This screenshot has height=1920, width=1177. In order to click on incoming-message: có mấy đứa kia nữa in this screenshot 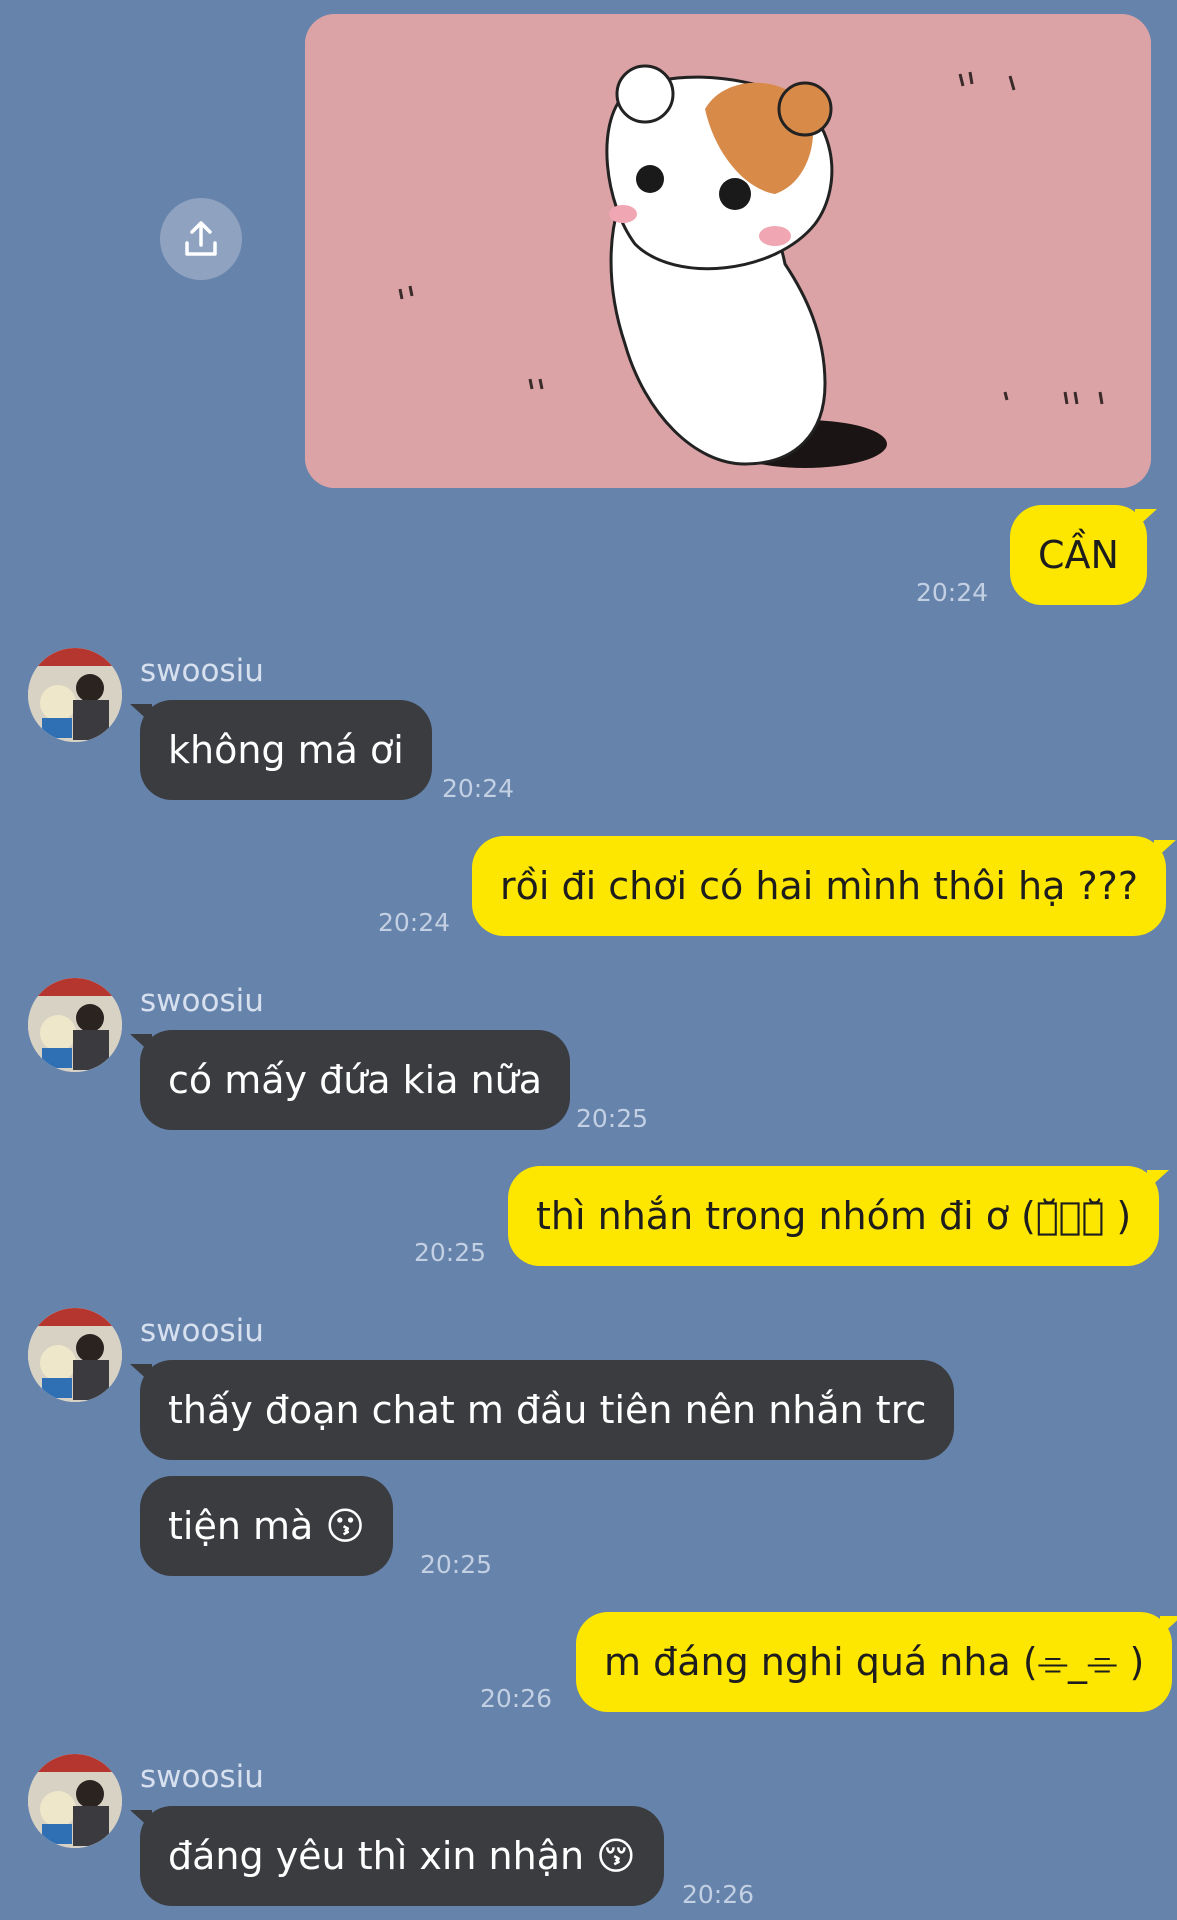, I will do `click(350, 1080)`.